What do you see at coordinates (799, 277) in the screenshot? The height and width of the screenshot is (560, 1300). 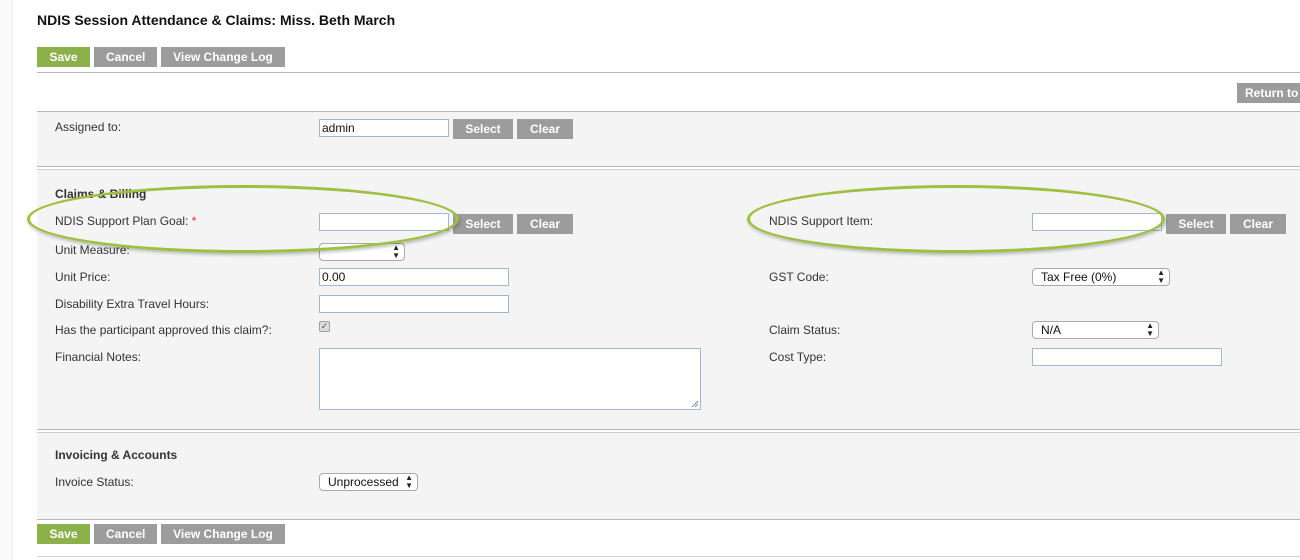 I see `gst-code-label: GST Code:` at bounding box center [799, 277].